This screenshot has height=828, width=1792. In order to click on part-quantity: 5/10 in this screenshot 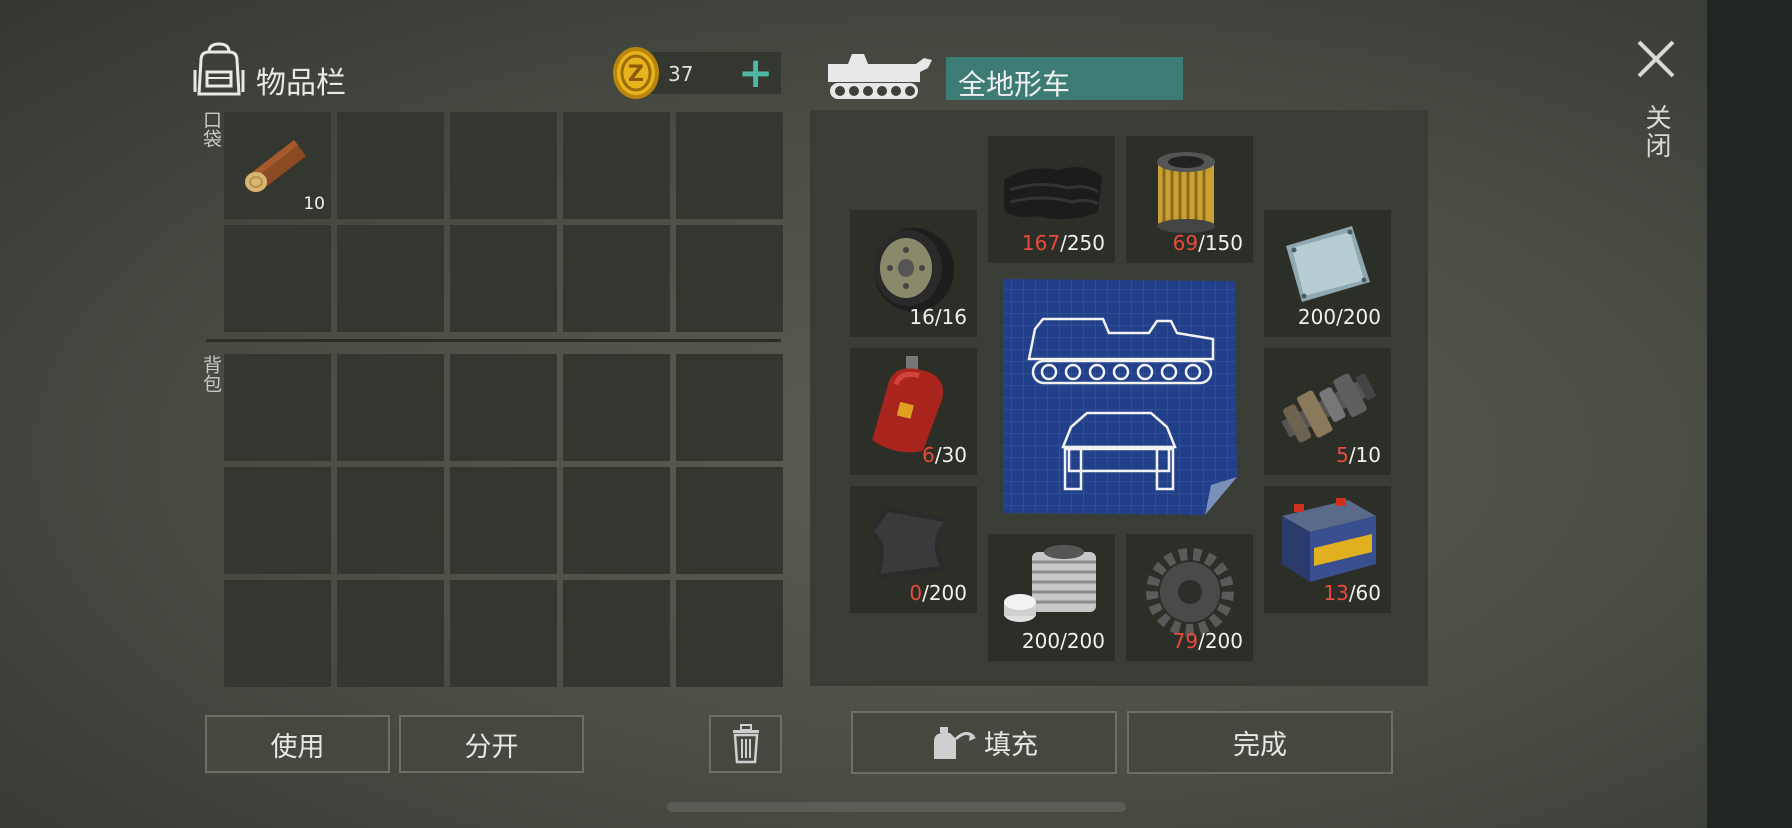, I will do `click(1358, 455)`.